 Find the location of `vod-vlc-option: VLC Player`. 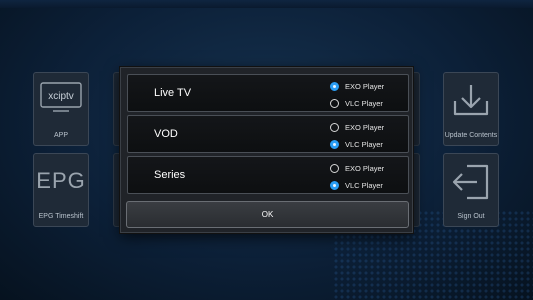

vod-vlc-option: VLC Player is located at coordinates (356, 144).